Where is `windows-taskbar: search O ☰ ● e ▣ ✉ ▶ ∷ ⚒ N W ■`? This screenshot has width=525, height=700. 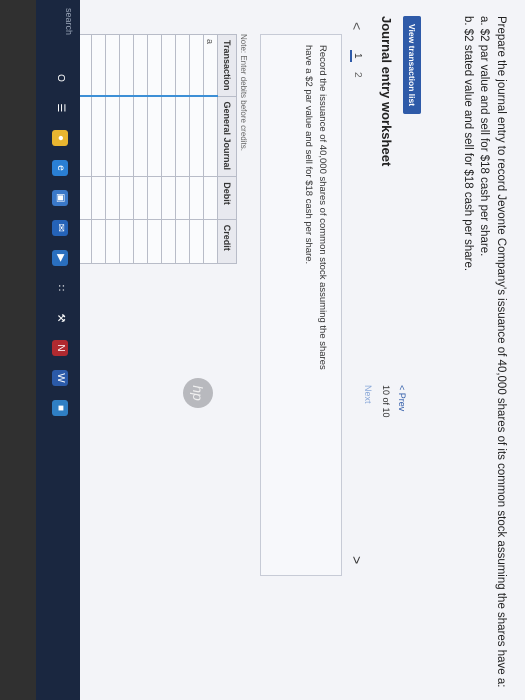 windows-taskbar: search O ☰ ● e ▣ ✉ ▶ ∷ ⚒ N W ■ is located at coordinates (58, 350).